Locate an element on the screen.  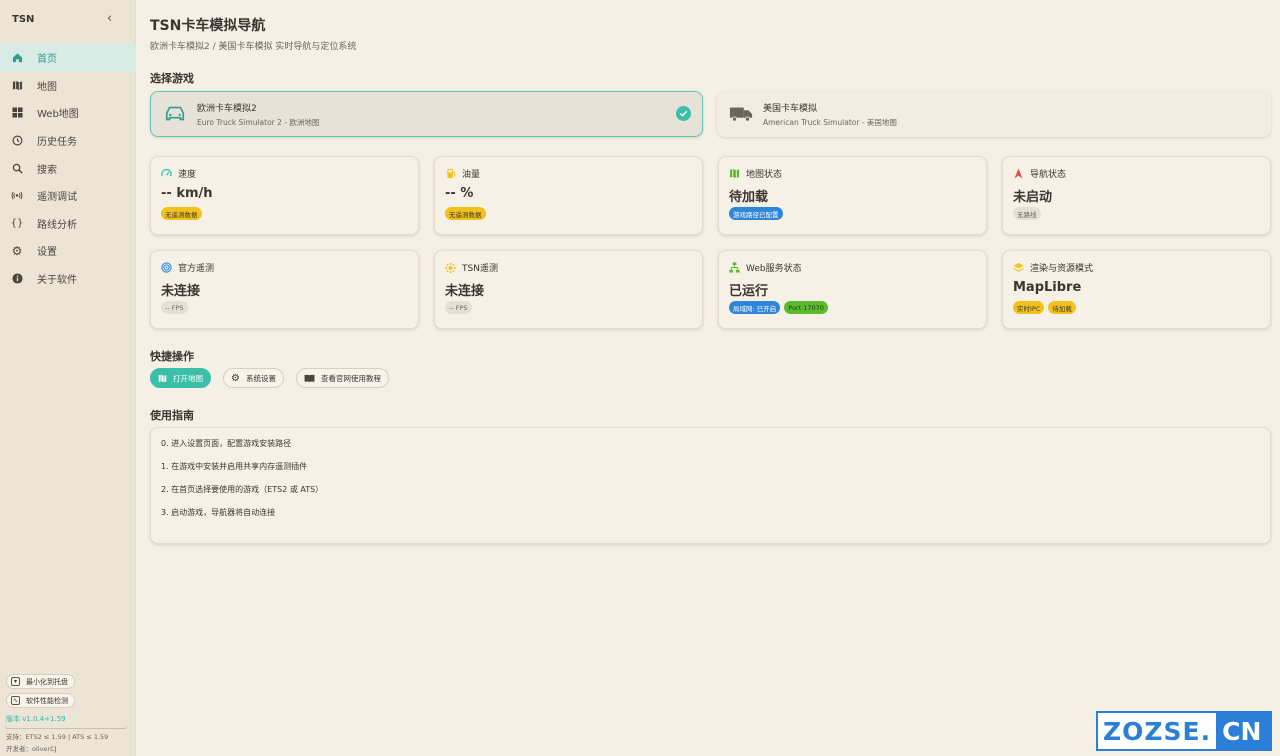
sidebar-item-label: 搜索 is located at coordinates (47, 170).